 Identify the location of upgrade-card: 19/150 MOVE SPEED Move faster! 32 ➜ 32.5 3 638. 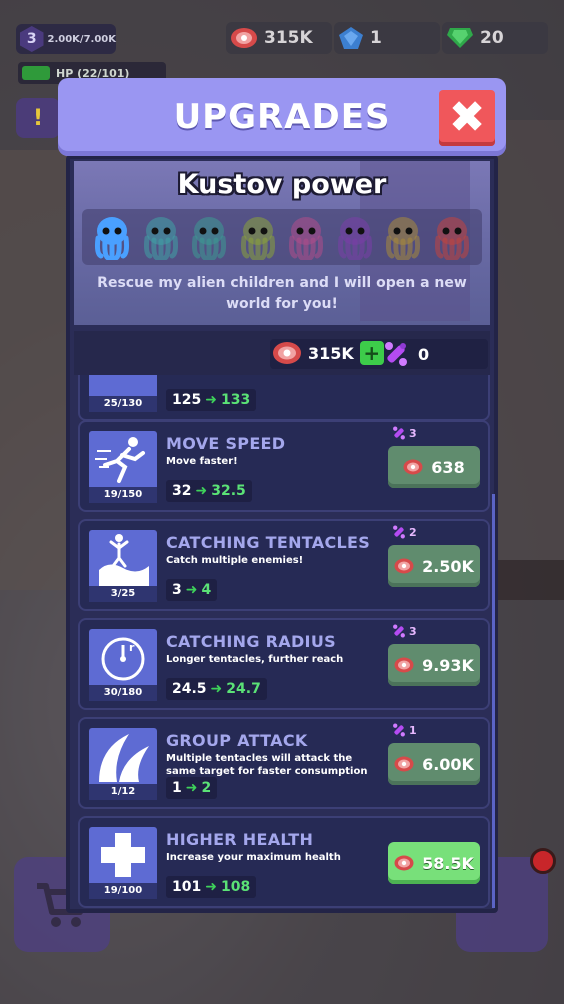
(284, 466).